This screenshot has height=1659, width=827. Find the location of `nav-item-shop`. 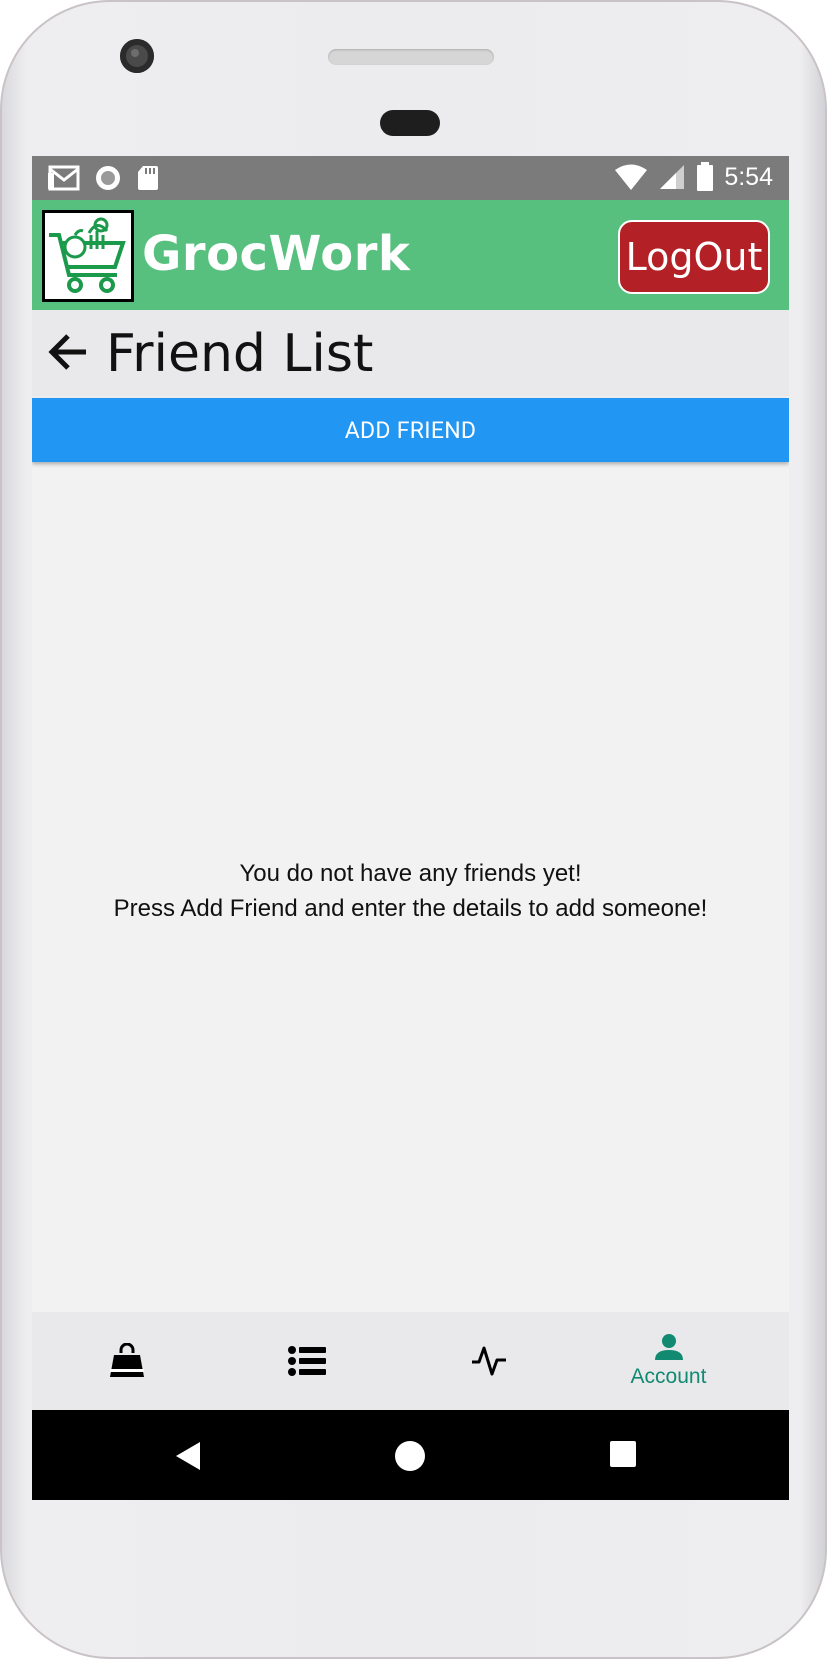

nav-item-shop is located at coordinates (126, 1361).